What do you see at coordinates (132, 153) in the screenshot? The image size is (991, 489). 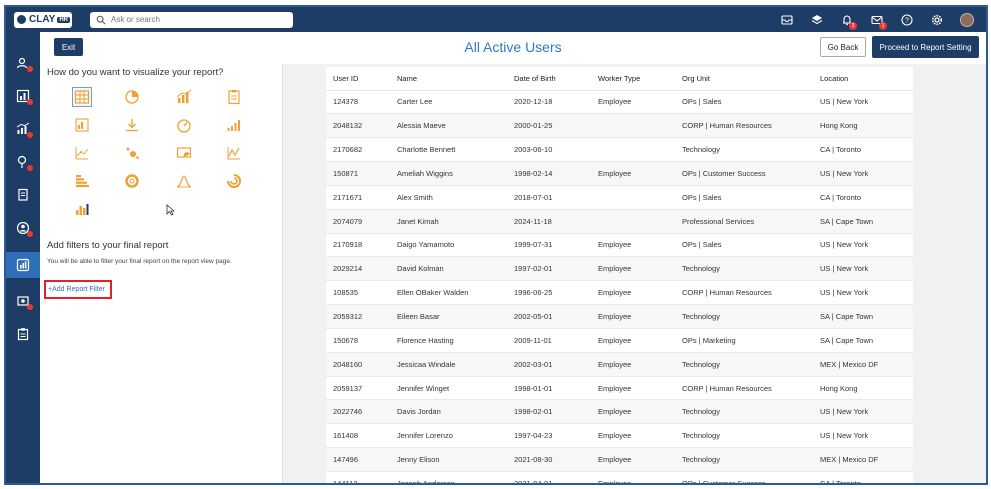 I see `bubble-chart-icon` at bounding box center [132, 153].